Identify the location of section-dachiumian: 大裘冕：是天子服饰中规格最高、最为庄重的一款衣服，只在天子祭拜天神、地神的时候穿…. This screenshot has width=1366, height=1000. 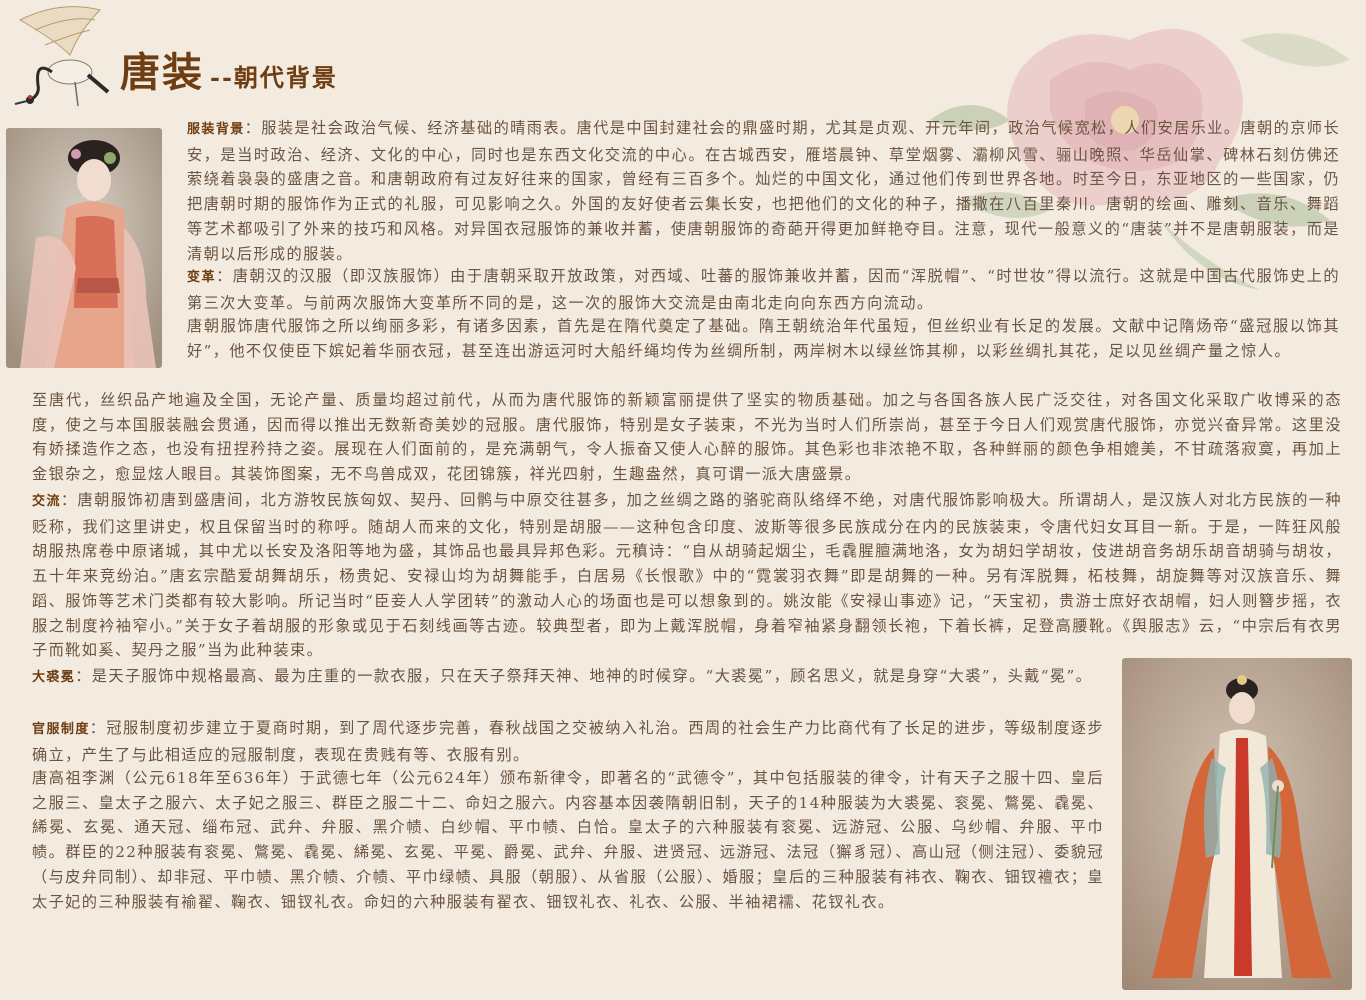
(571, 677).